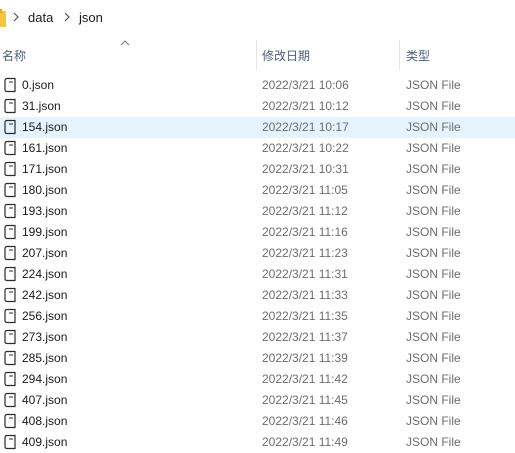 Image resolution: width=515 pixels, height=453 pixels. What do you see at coordinates (305, 148) in the screenshot?
I see `file-date: 2022/3/21 10:22` at bounding box center [305, 148].